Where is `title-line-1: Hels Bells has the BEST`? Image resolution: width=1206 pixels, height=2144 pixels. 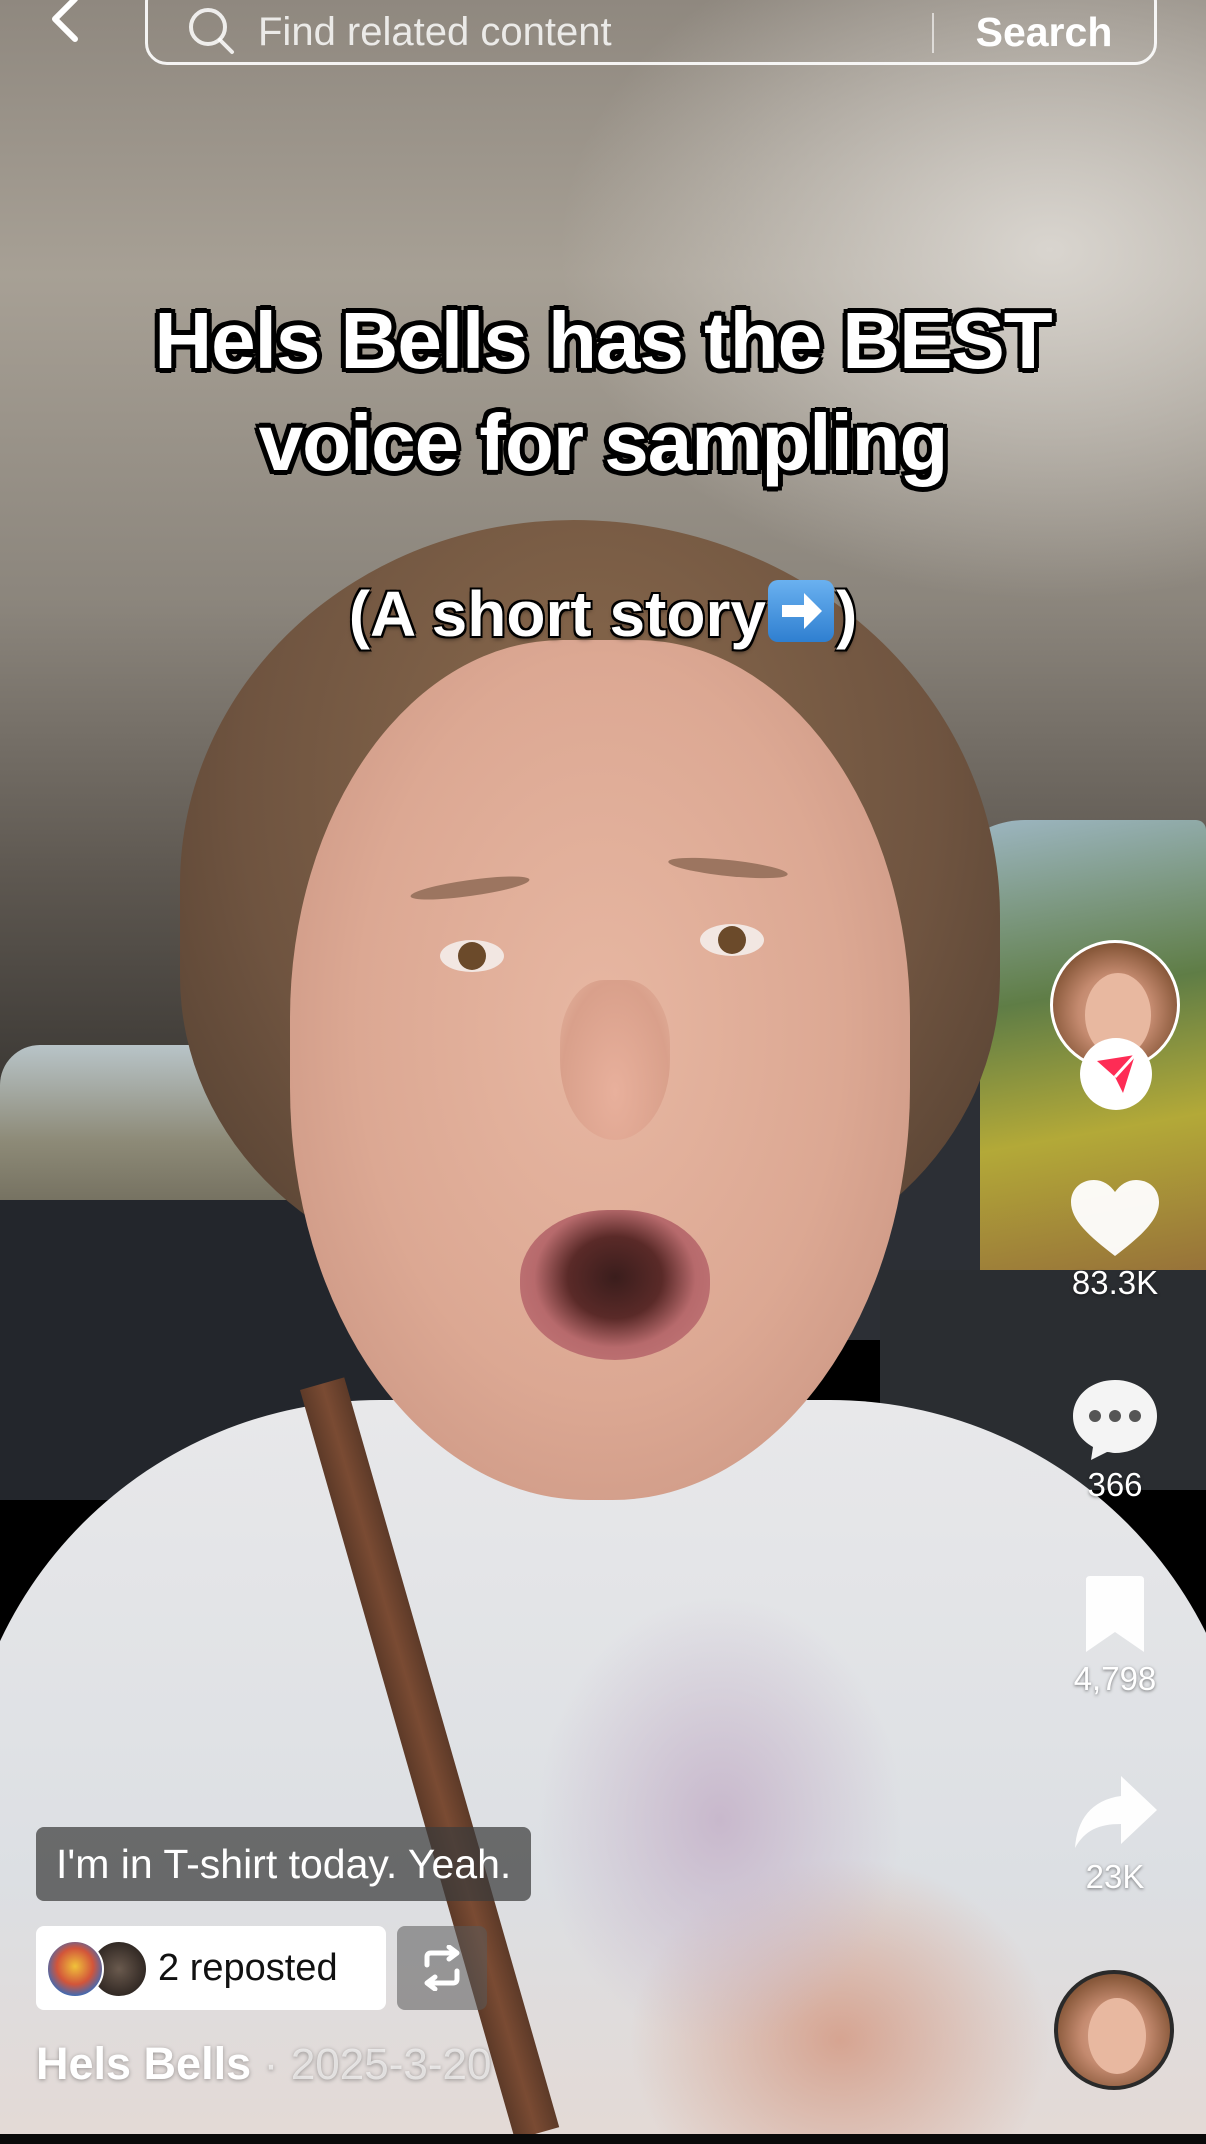
title-line-1: Hels Bells has the BEST is located at coordinates (603, 340).